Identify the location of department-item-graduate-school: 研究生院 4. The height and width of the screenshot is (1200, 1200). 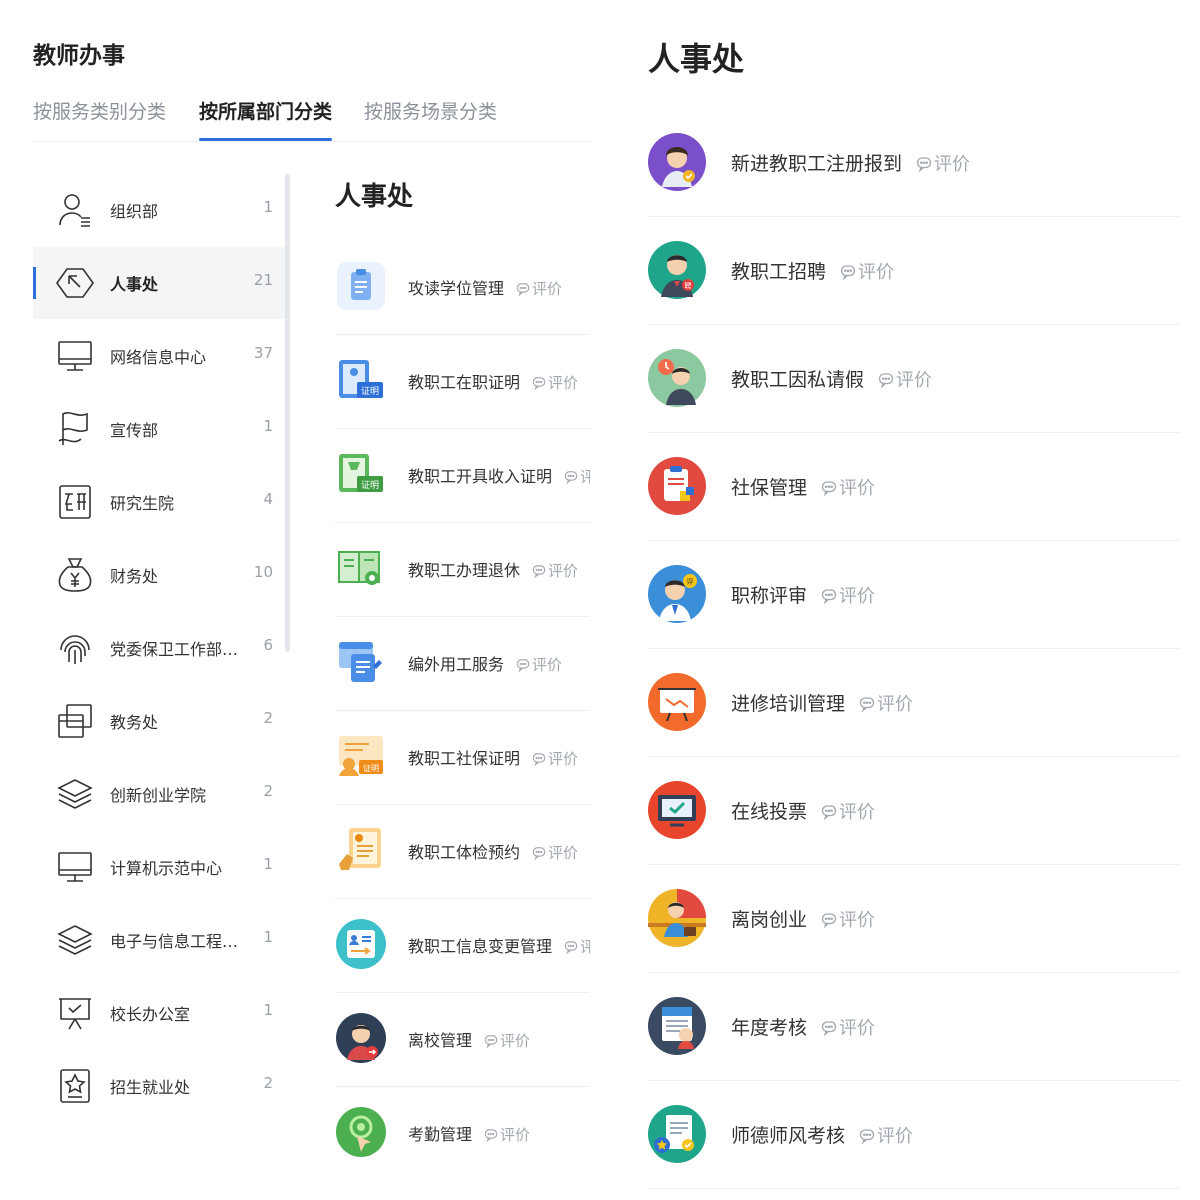
(160, 502).